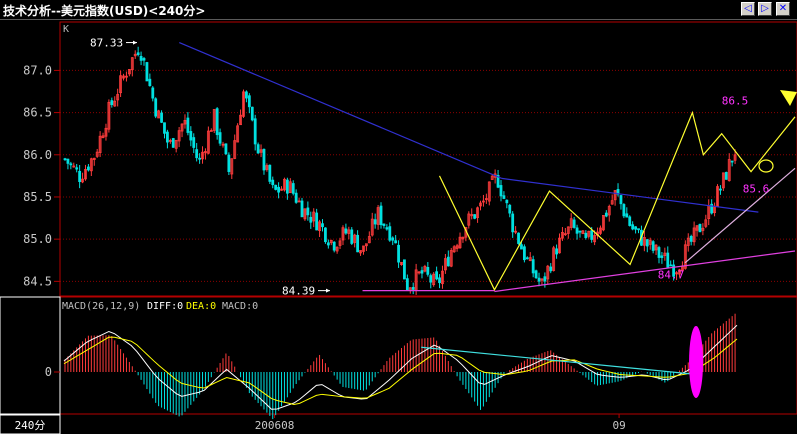  What do you see at coordinates (398, 10) in the screenshot?
I see `window-titlebar: 技术分析--美元指数(USD)<240分> ◁ ▷ ✕` at bounding box center [398, 10].